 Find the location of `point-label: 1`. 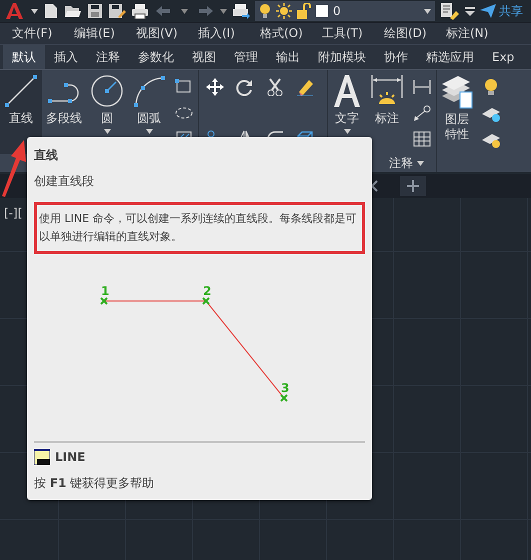

point-label: 1 is located at coordinates (105, 291).